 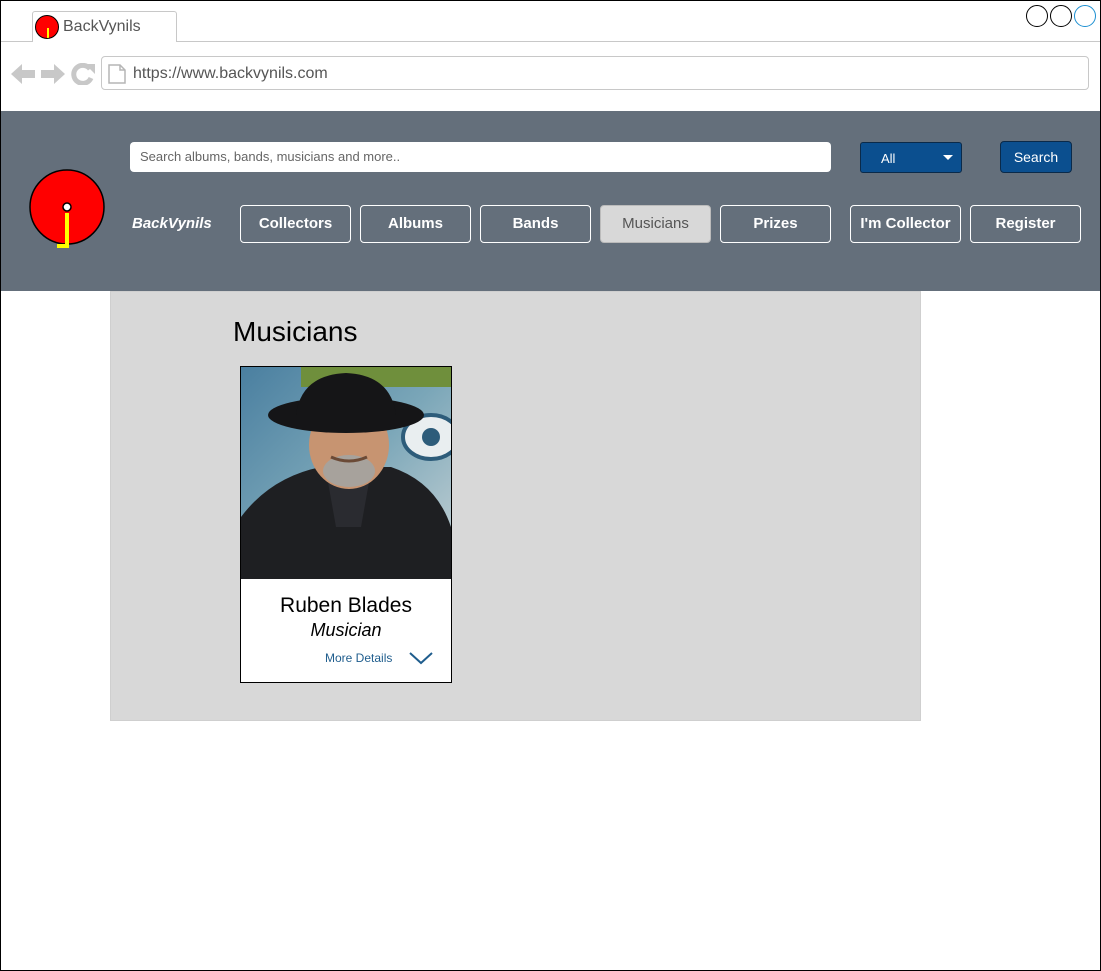 What do you see at coordinates (911, 157) in the screenshot?
I see `category-select: All` at bounding box center [911, 157].